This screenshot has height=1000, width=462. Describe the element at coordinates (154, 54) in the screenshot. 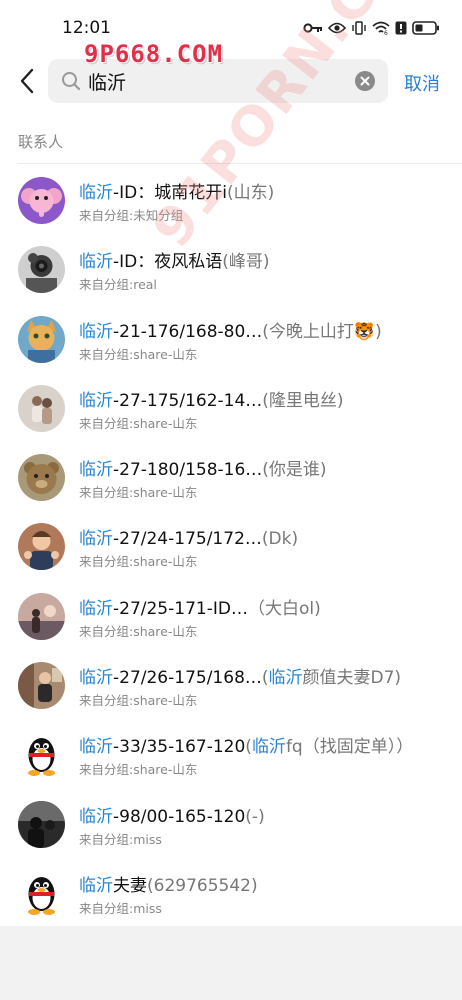

I see `watermark-top: 9P668.COM` at that location.